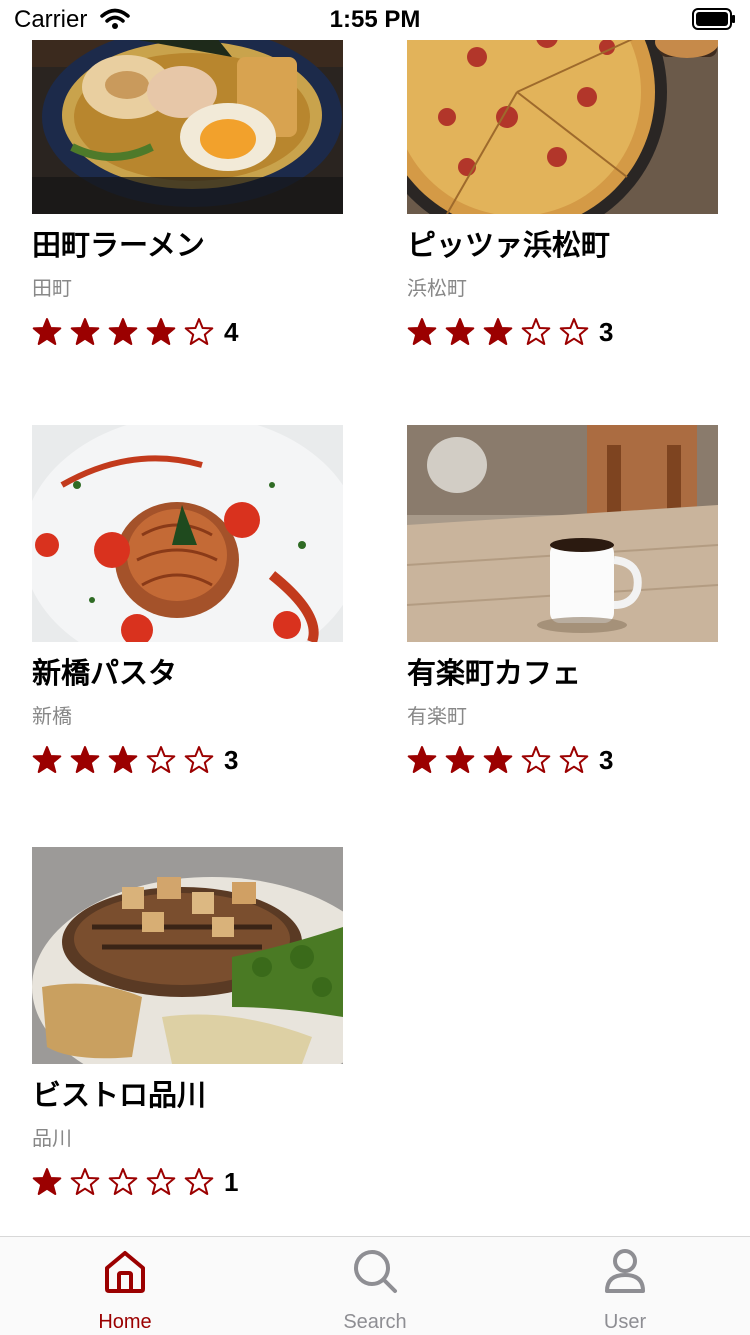 The image size is (750, 1335). Describe the element at coordinates (125, 1272) in the screenshot. I see `home-icon` at that location.